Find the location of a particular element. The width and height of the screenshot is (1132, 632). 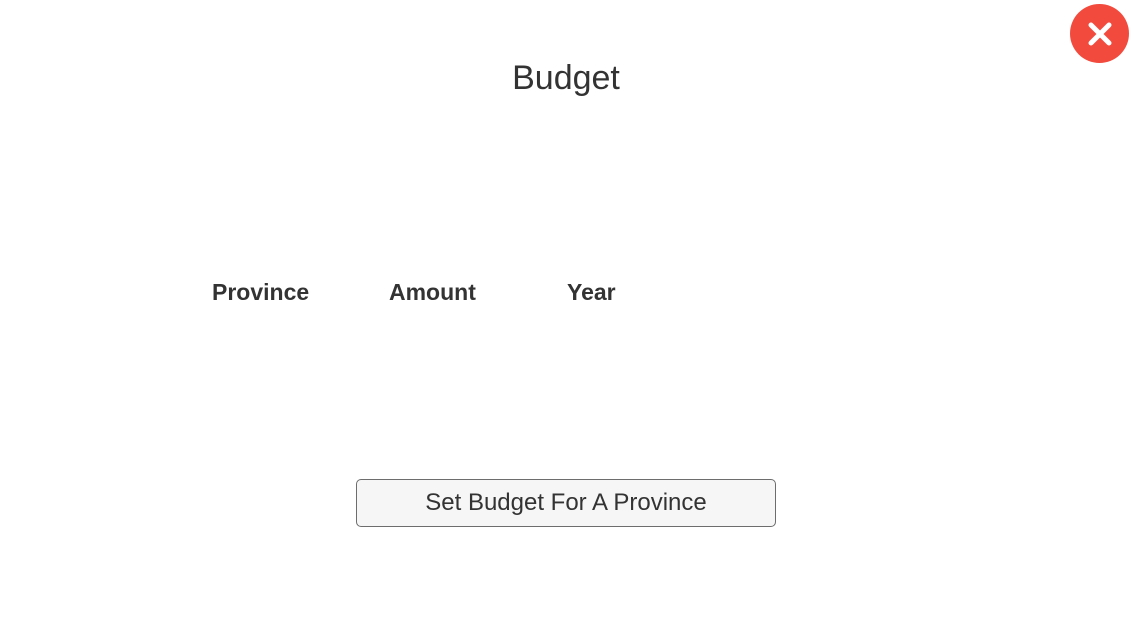

close-icon is located at coordinates (1100, 34).